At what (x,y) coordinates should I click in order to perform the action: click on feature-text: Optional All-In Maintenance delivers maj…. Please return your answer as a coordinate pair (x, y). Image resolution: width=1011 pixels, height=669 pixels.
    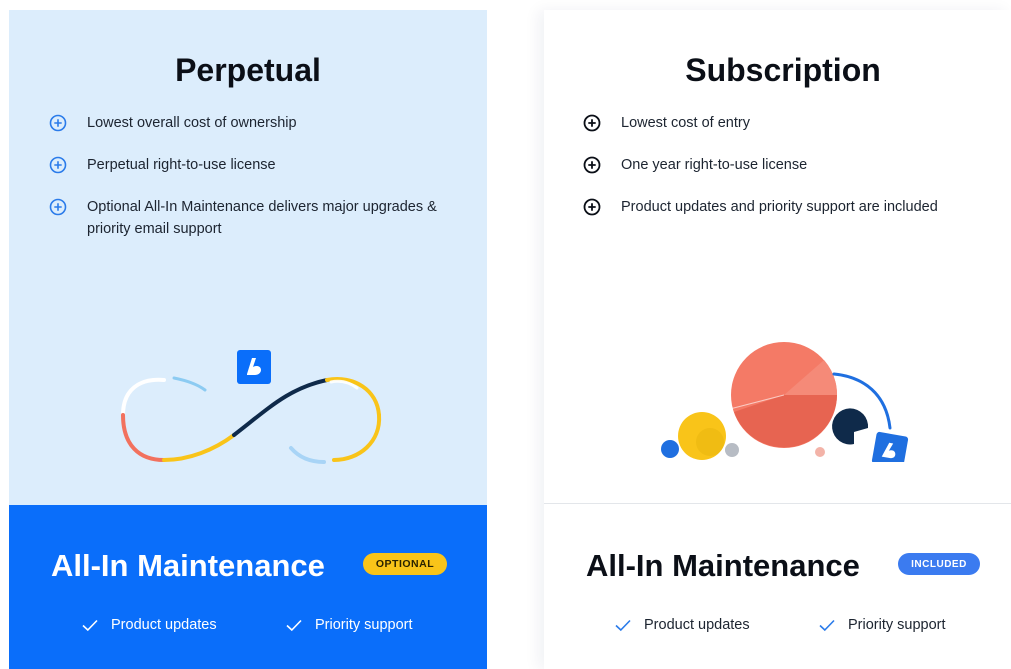
    Looking at the image, I should click on (262, 218).